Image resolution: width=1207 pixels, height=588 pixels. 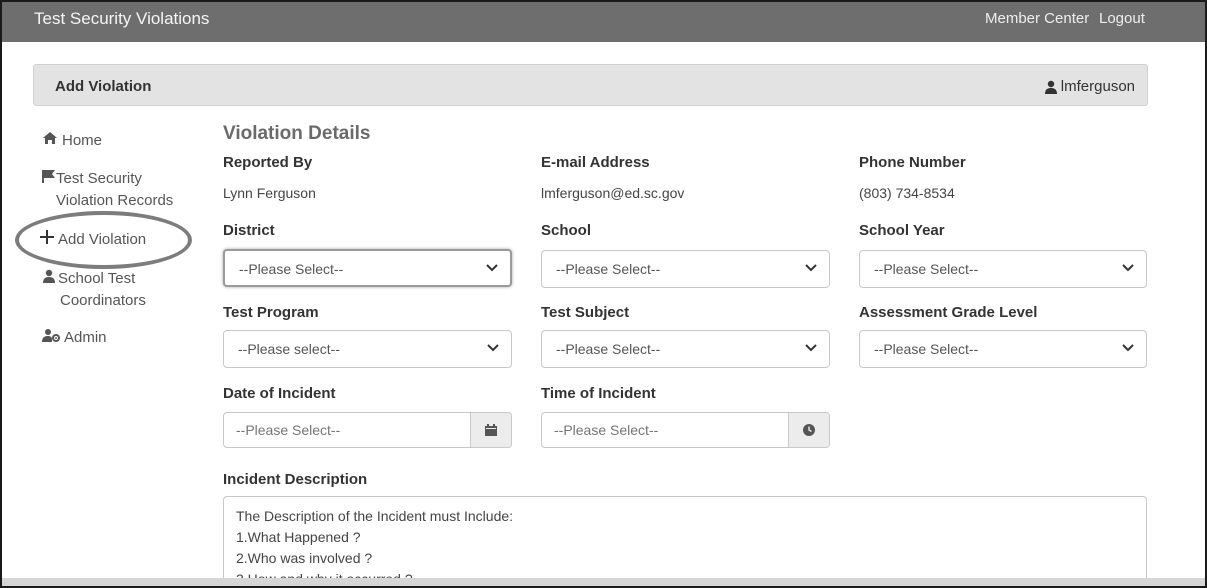 I want to click on phone-label: Phone Number, so click(x=912, y=162).